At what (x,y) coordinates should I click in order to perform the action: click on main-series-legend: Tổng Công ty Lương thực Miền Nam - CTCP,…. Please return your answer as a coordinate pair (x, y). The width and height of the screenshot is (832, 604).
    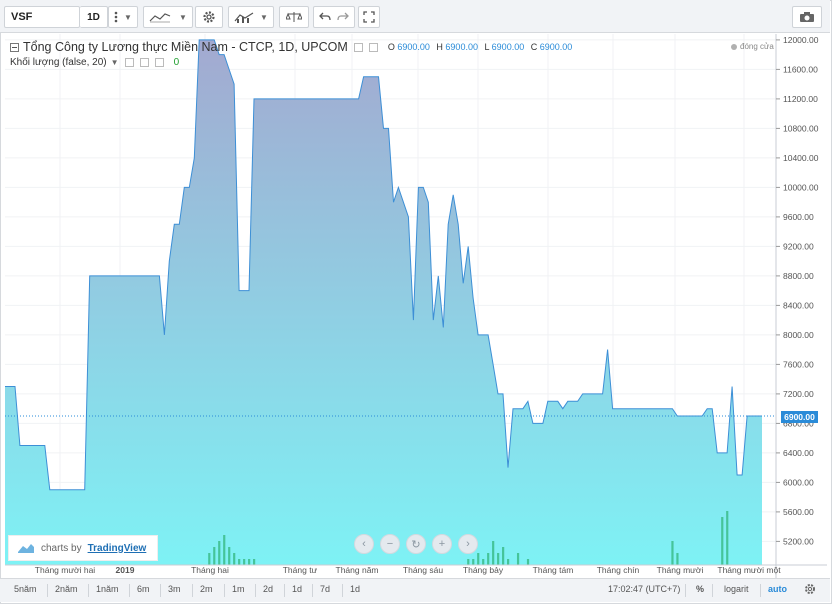
    Looking at the image, I should click on (293, 47).